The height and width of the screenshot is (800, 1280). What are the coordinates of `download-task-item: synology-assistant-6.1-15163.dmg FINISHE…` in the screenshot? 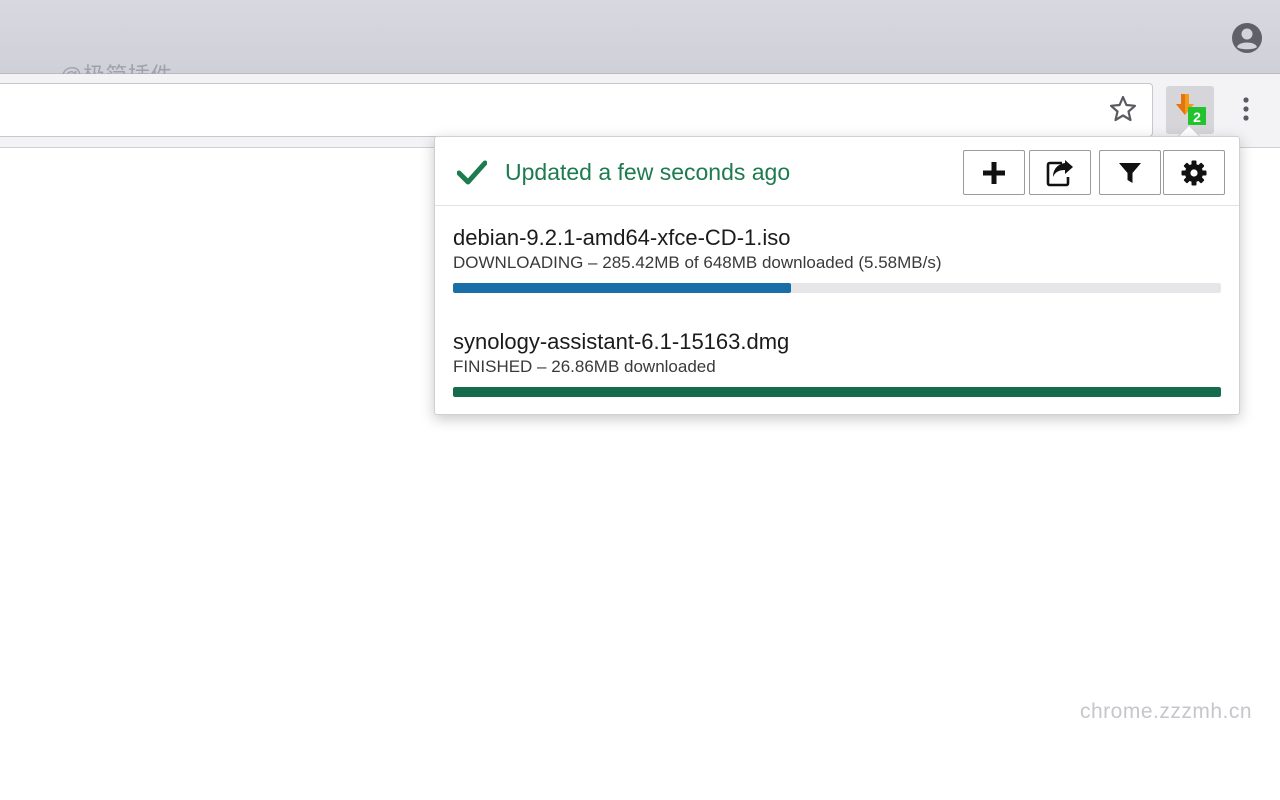 It's located at (837, 363).